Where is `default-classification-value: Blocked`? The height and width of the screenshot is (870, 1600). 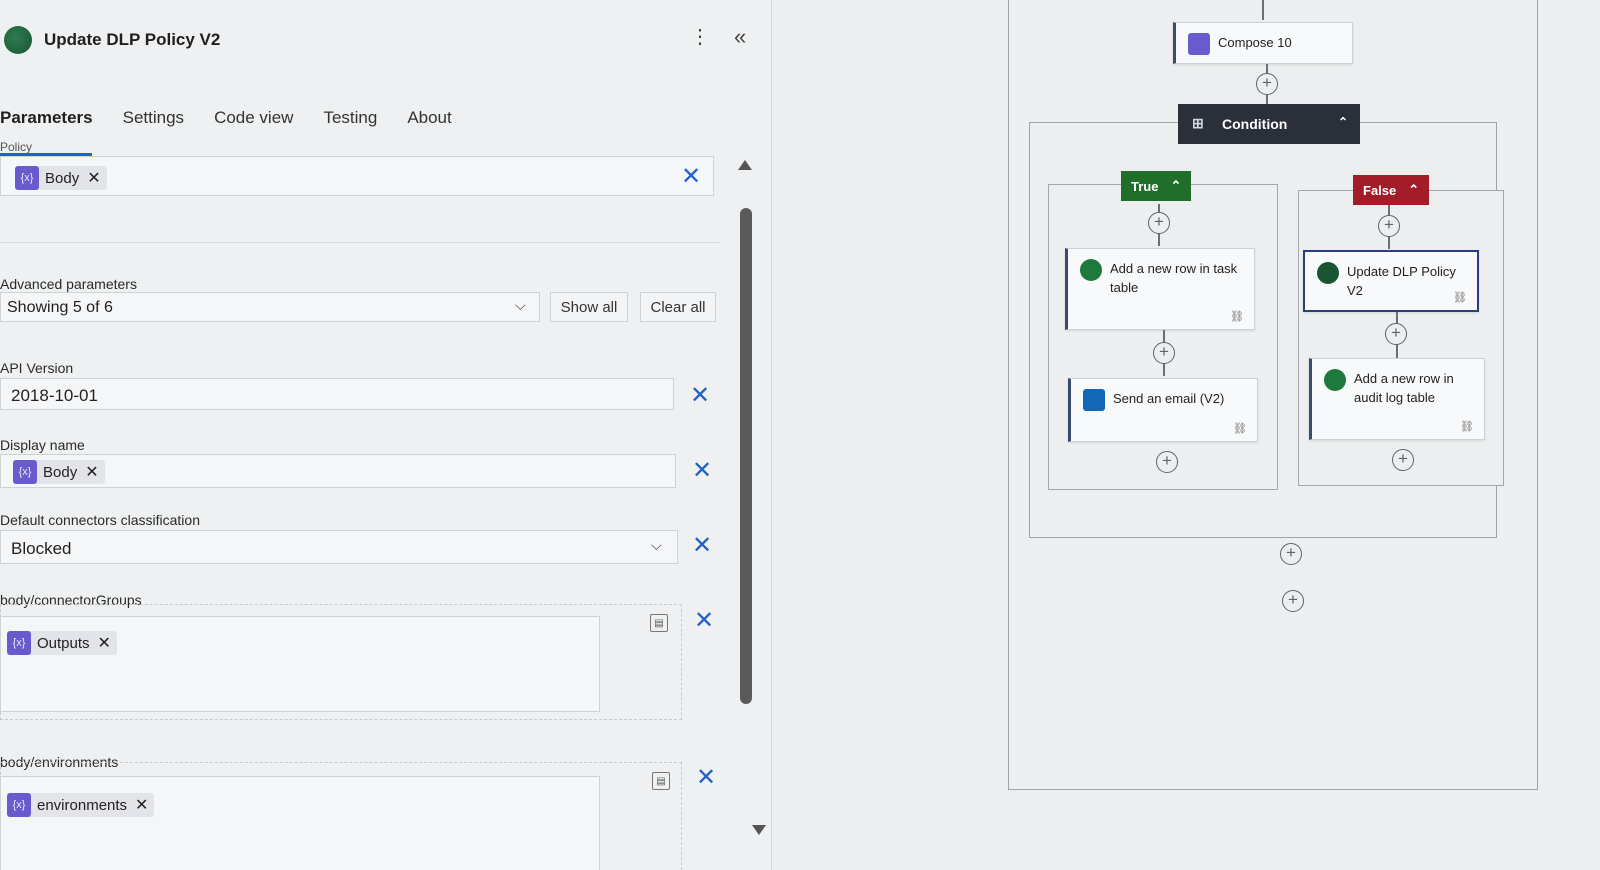 default-classification-value: Blocked is located at coordinates (41, 548).